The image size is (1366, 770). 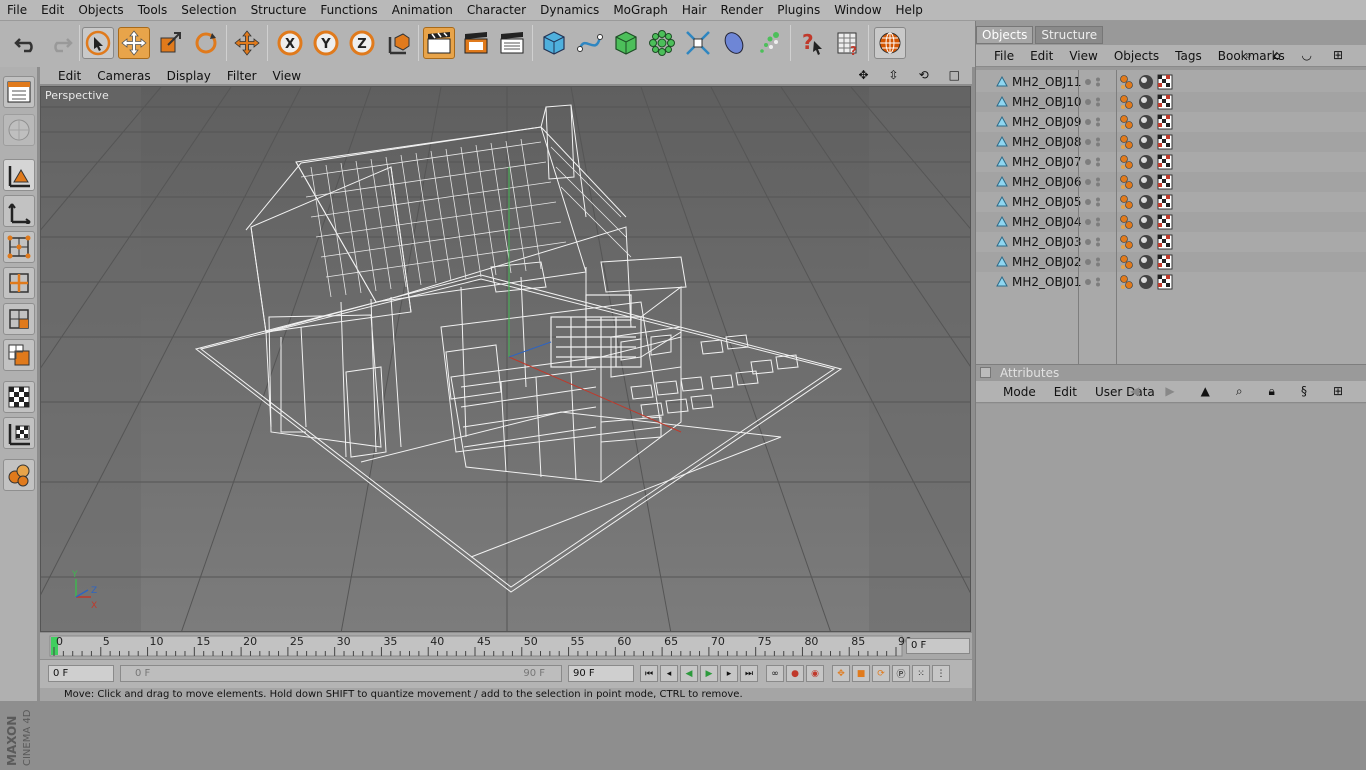 I want to click on object-row: MH2_OBJ08, so click(x=1171, y=142).